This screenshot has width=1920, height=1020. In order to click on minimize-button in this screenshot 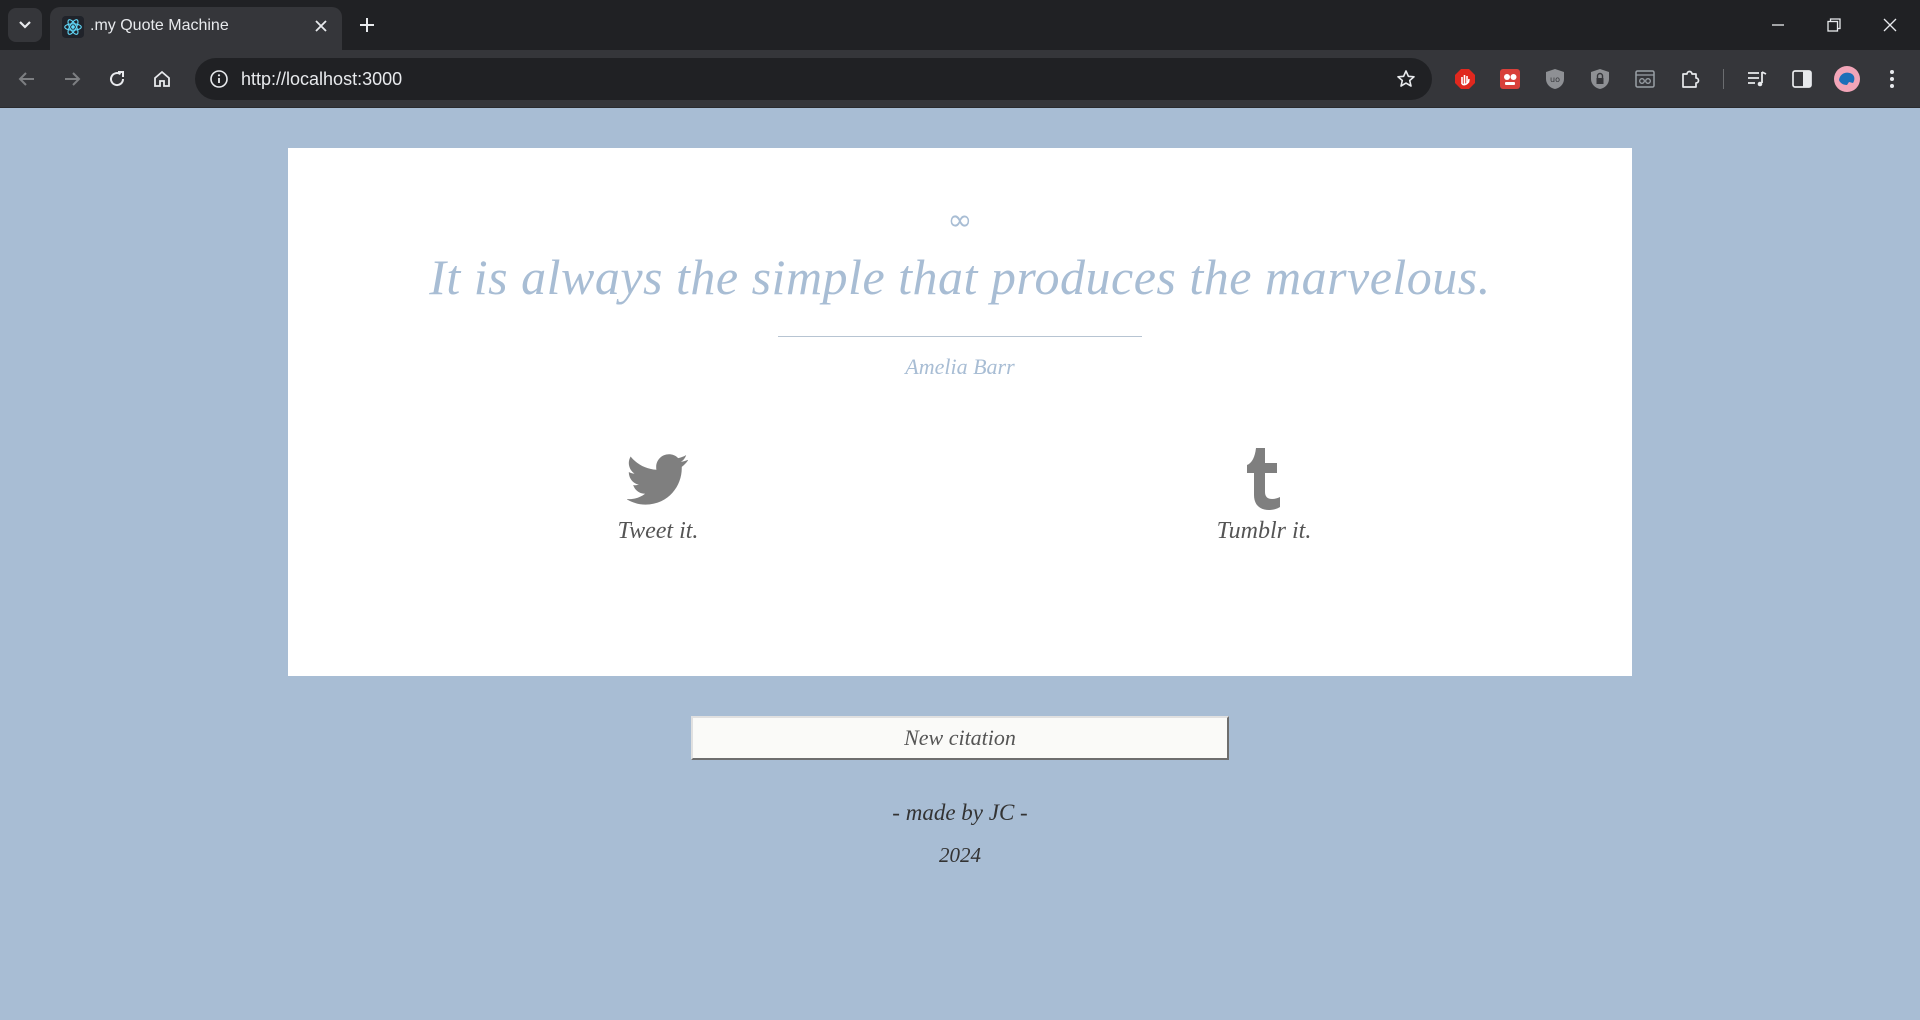, I will do `click(1778, 25)`.